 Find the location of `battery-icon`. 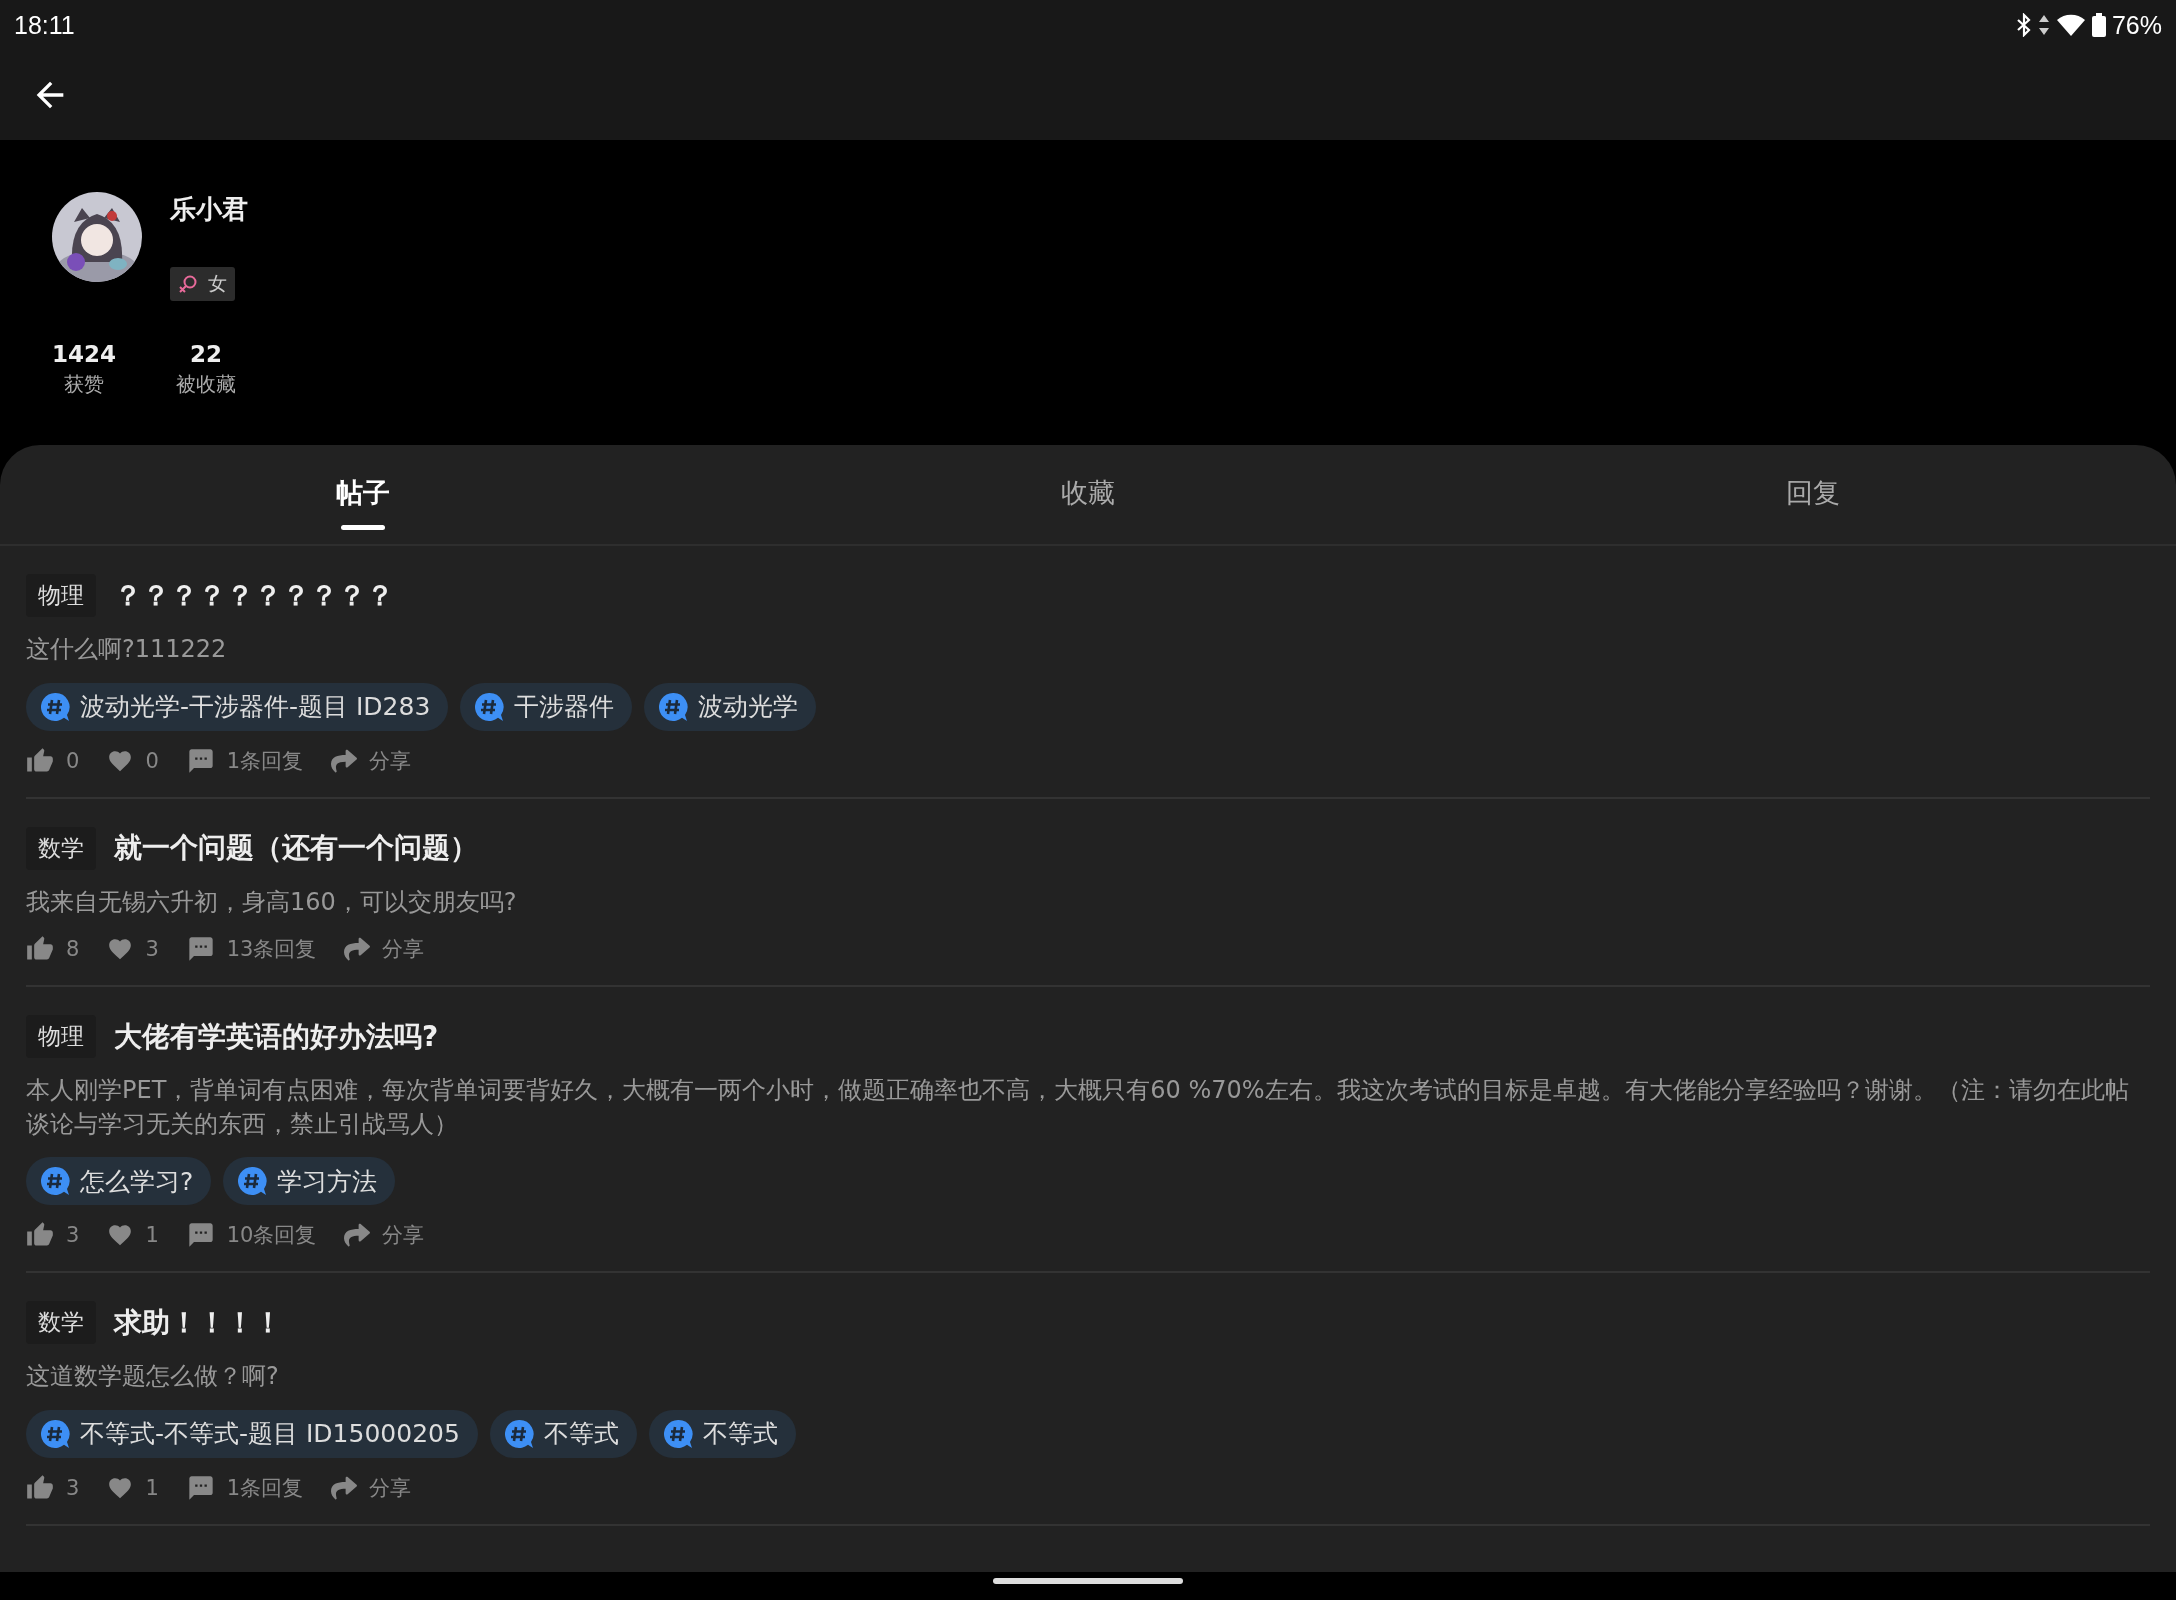

battery-icon is located at coordinates (2098, 25).